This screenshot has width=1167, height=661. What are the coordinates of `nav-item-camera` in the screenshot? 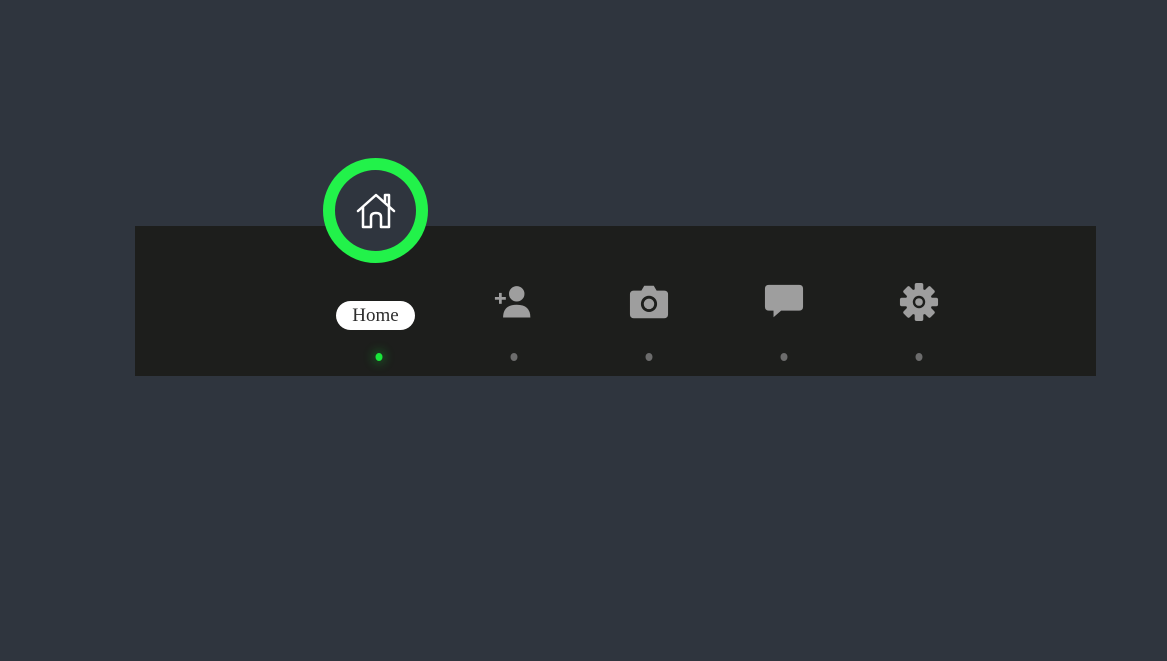 It's located at (649, 301).